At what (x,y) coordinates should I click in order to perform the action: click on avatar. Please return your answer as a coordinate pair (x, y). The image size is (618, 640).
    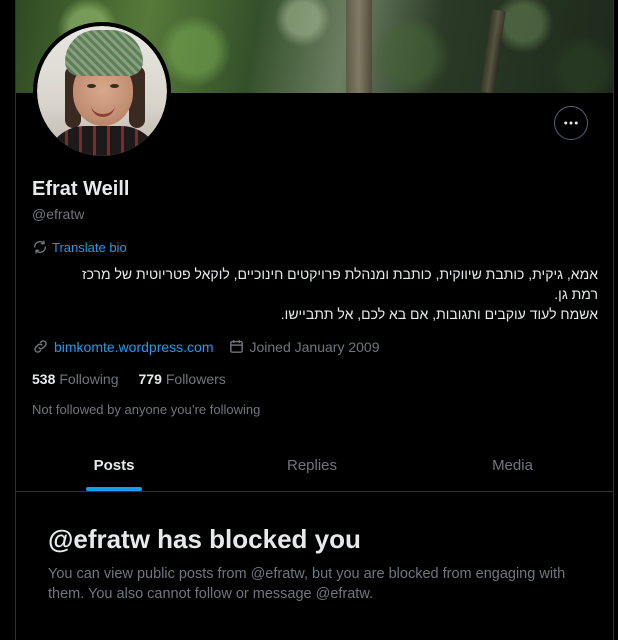
    Looking at the image, I should click on (102, 91).